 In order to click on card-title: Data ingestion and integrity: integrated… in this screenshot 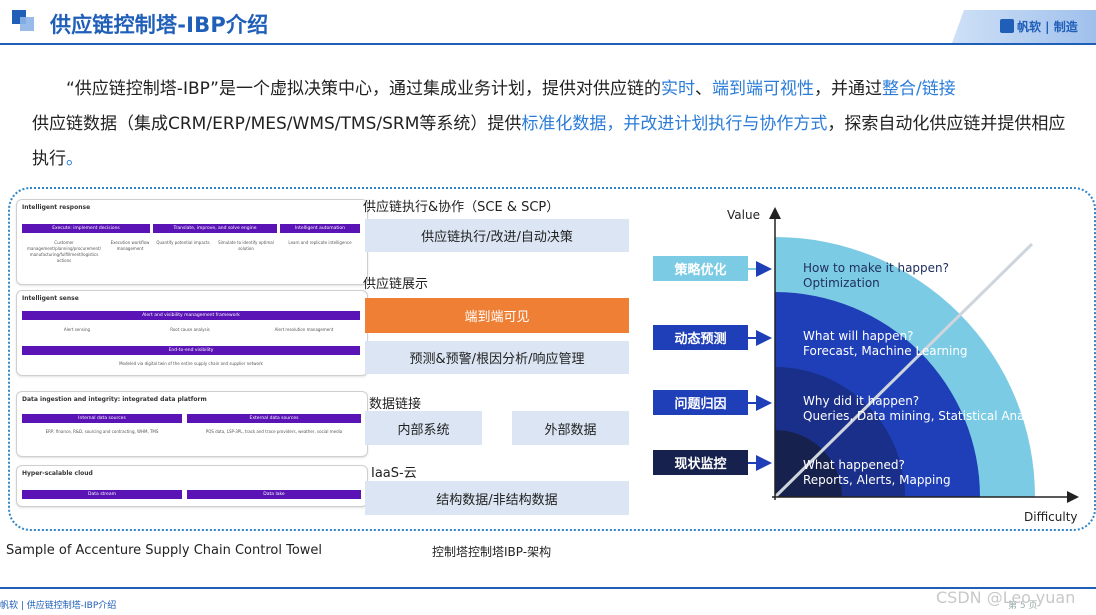, I will do `click(114, 399)`.